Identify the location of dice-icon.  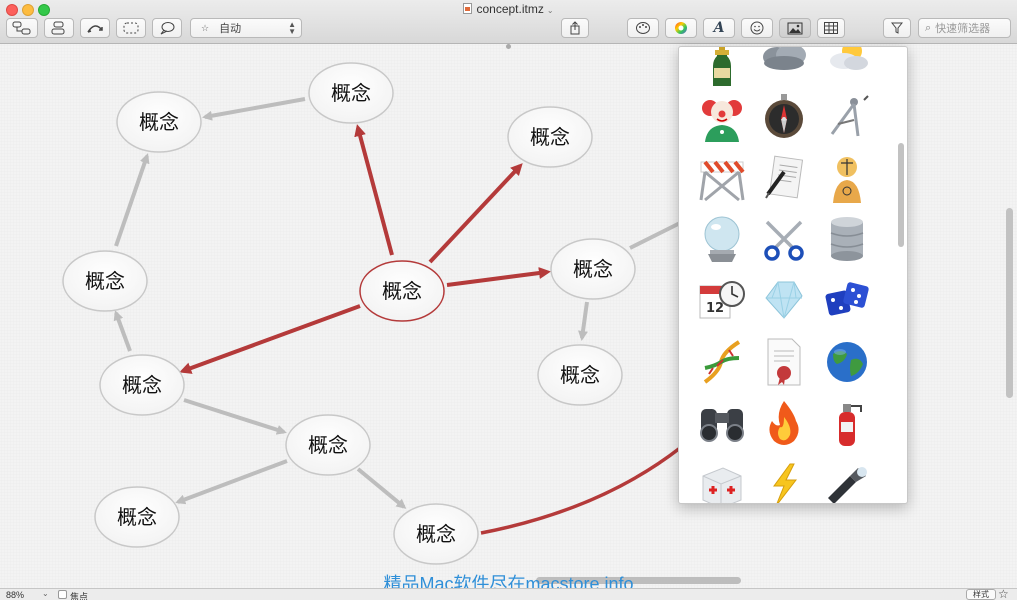
(847, 300).